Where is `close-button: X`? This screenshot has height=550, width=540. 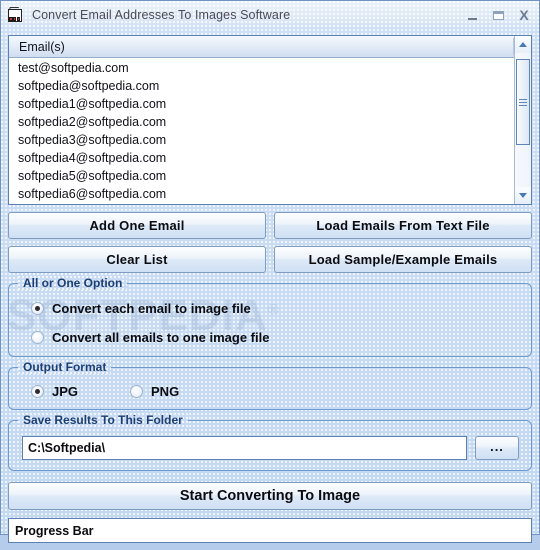
close-button: X is located at coordinates (524, 15).